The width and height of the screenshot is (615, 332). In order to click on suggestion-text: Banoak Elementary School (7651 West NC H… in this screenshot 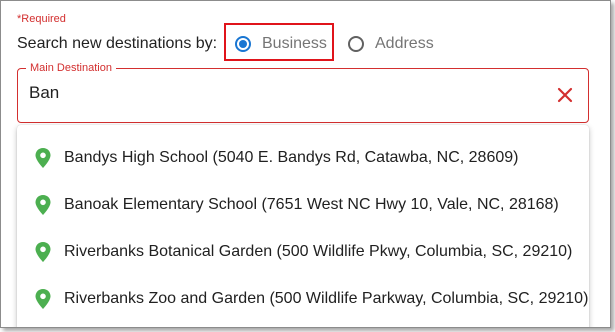, I will do `click(311, 204)`.